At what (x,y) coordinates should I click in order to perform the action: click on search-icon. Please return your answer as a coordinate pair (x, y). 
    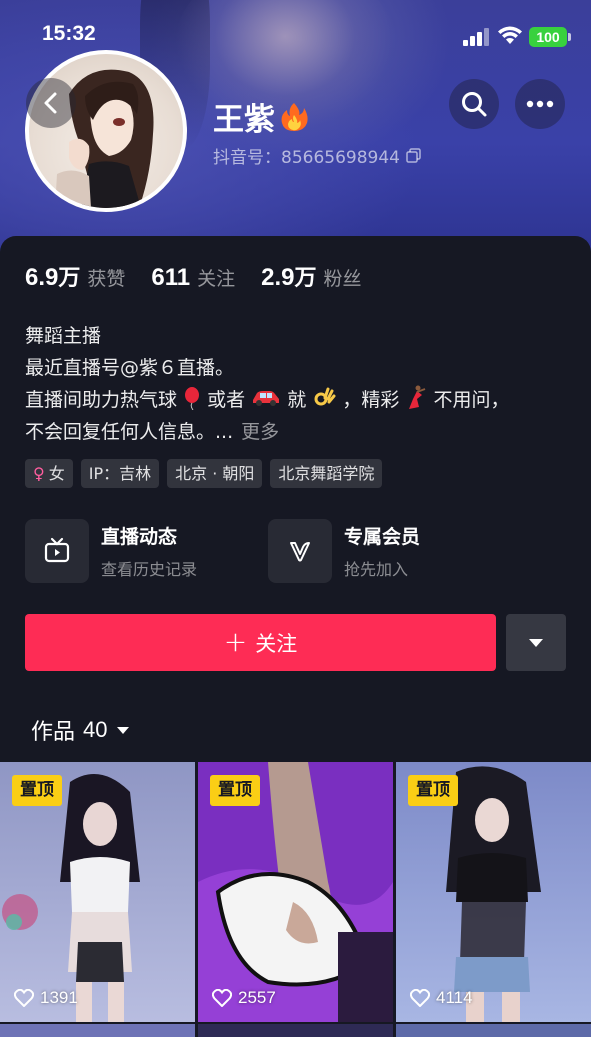
    Looking at the image, I should click on (474, 104).